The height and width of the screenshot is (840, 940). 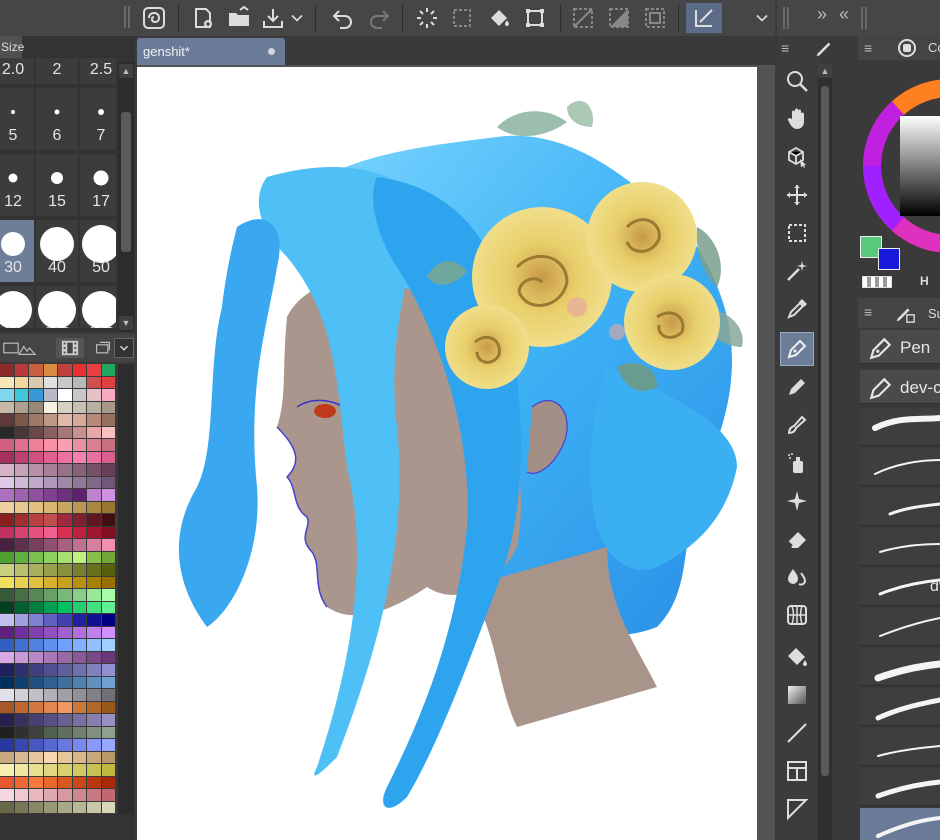 I want to click on show-selection-launcher-button, so click(x=704, y=18).